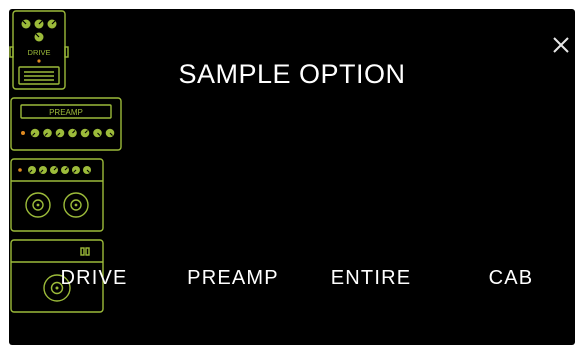  What do you see at coordinates (66, 124) in the screenshot?
I see `preamp-icon: PREAMP` at bounding box center [66, 124].